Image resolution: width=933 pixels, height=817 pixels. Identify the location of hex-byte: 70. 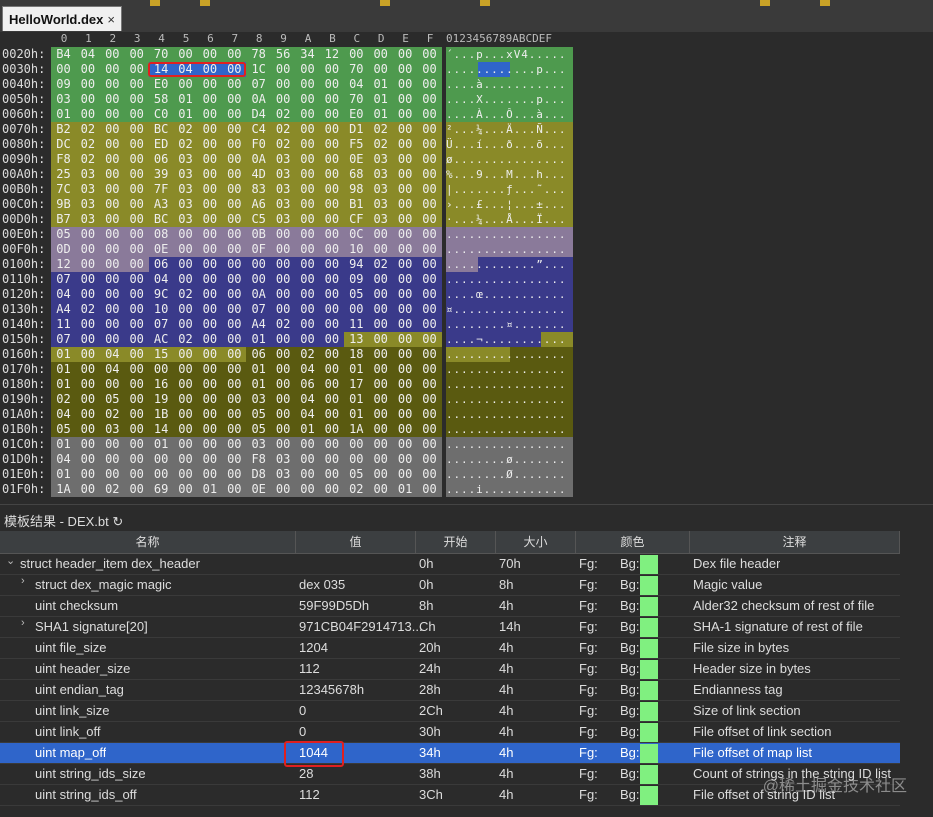
(161, 54).